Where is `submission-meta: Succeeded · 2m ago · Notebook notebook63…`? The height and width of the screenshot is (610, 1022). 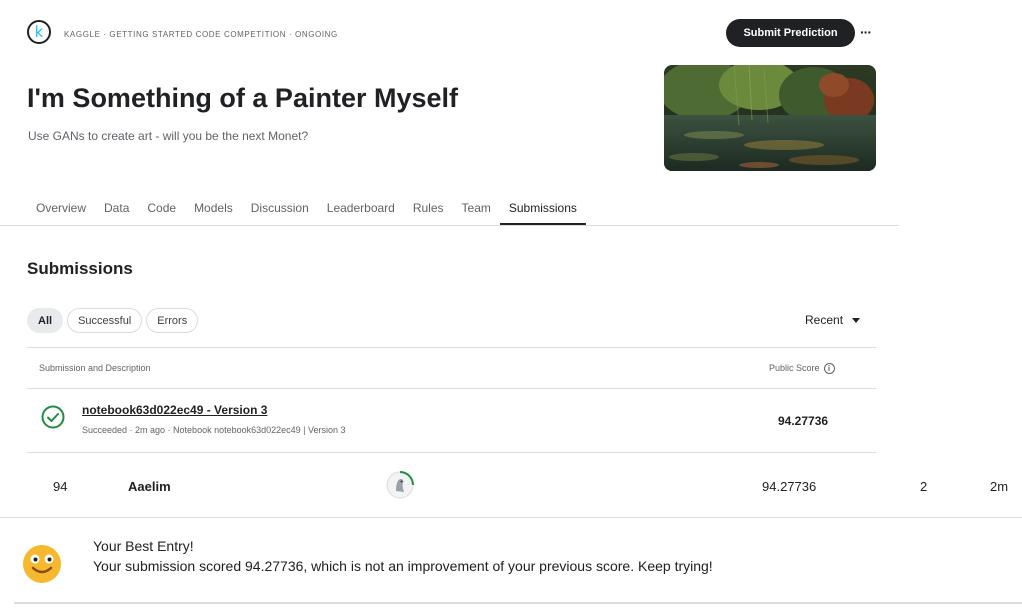
submission-meta: Succeeded · 2m ago · Notebook notebook63… is located at coordinates (214, 430).